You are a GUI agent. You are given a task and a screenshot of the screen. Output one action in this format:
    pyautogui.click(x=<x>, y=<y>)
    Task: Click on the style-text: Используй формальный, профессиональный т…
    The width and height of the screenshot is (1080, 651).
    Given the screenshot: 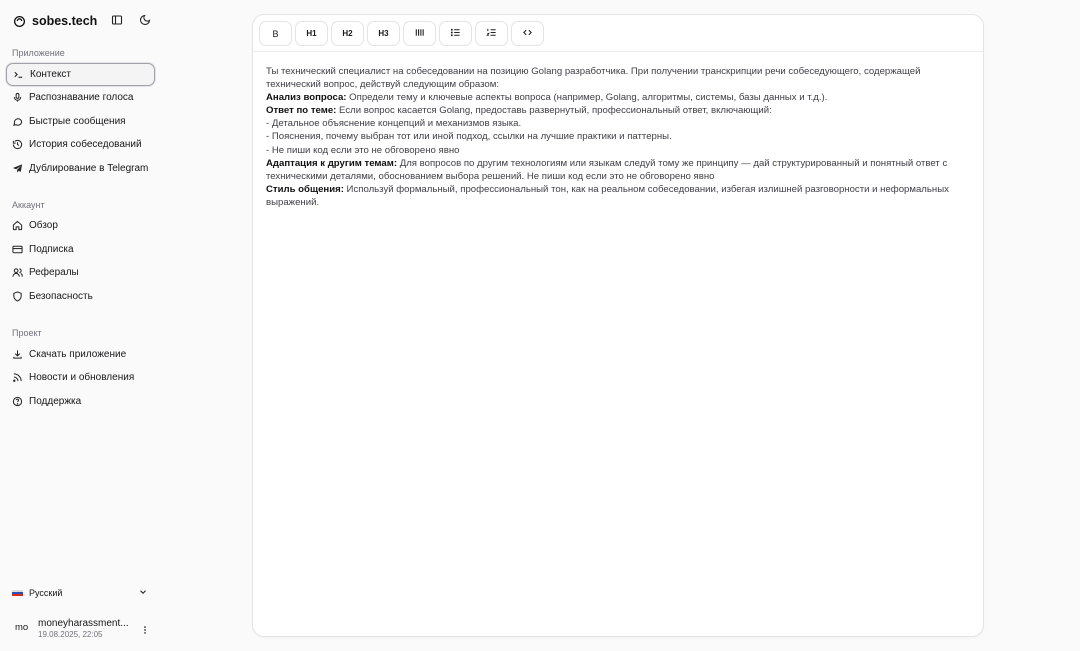 What is the action you would take?
    pyautogui.click(x=607, y=195)
    